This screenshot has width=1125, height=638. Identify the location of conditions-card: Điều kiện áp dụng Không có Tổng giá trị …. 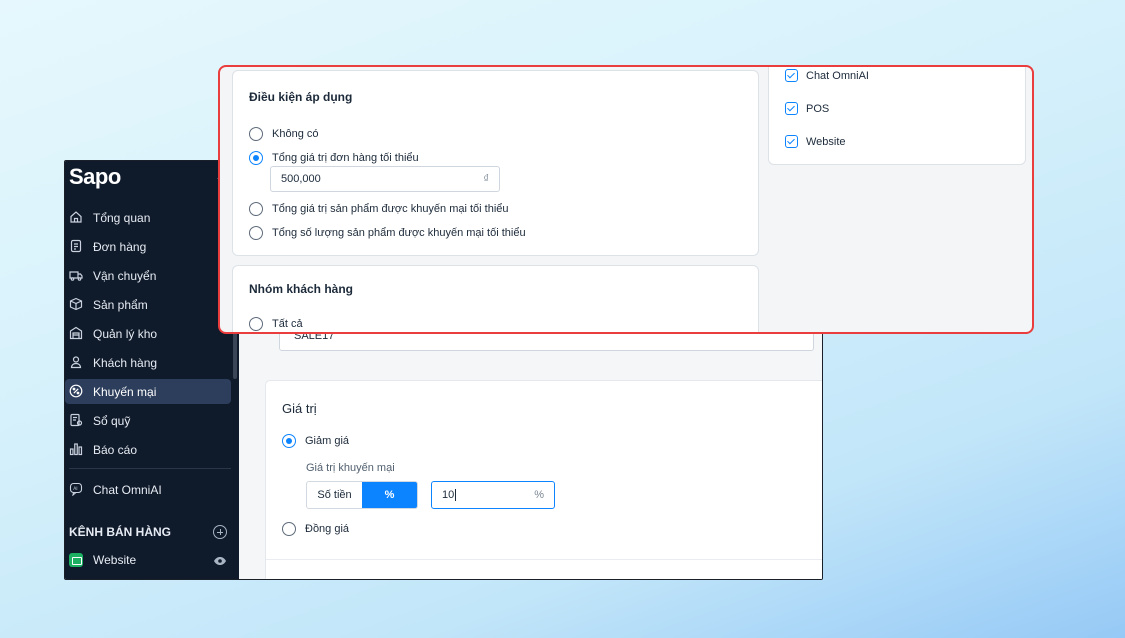
(495, 163).